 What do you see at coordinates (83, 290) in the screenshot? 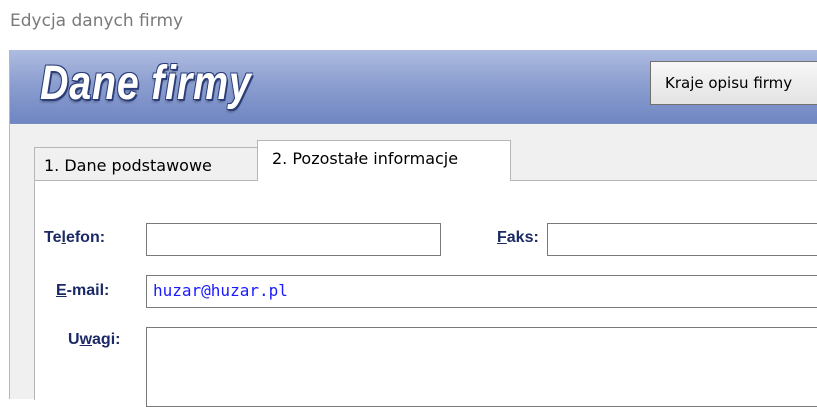
I see `email-label: E-mail:` at bounding box center [83, 290].